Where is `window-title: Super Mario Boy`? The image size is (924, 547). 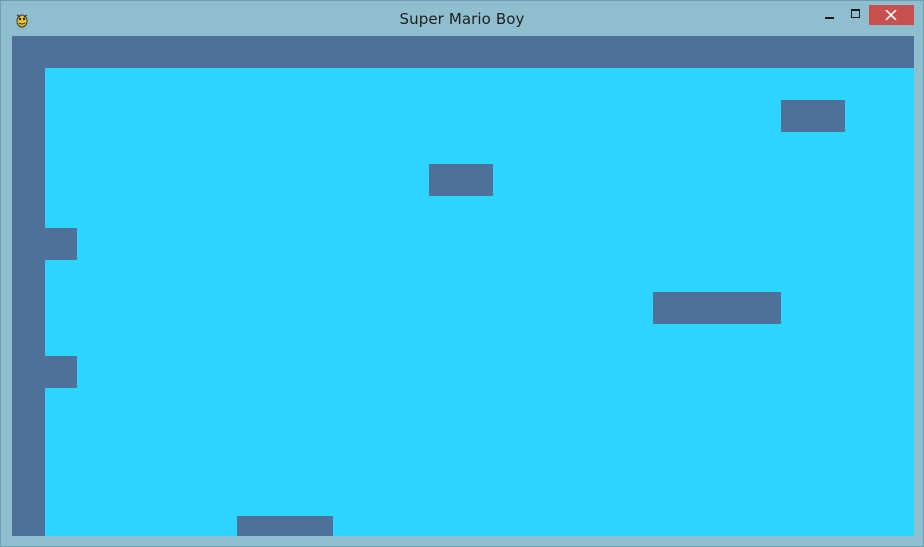
window-title: Super Mario Boy is located at coordinates (462, 19).